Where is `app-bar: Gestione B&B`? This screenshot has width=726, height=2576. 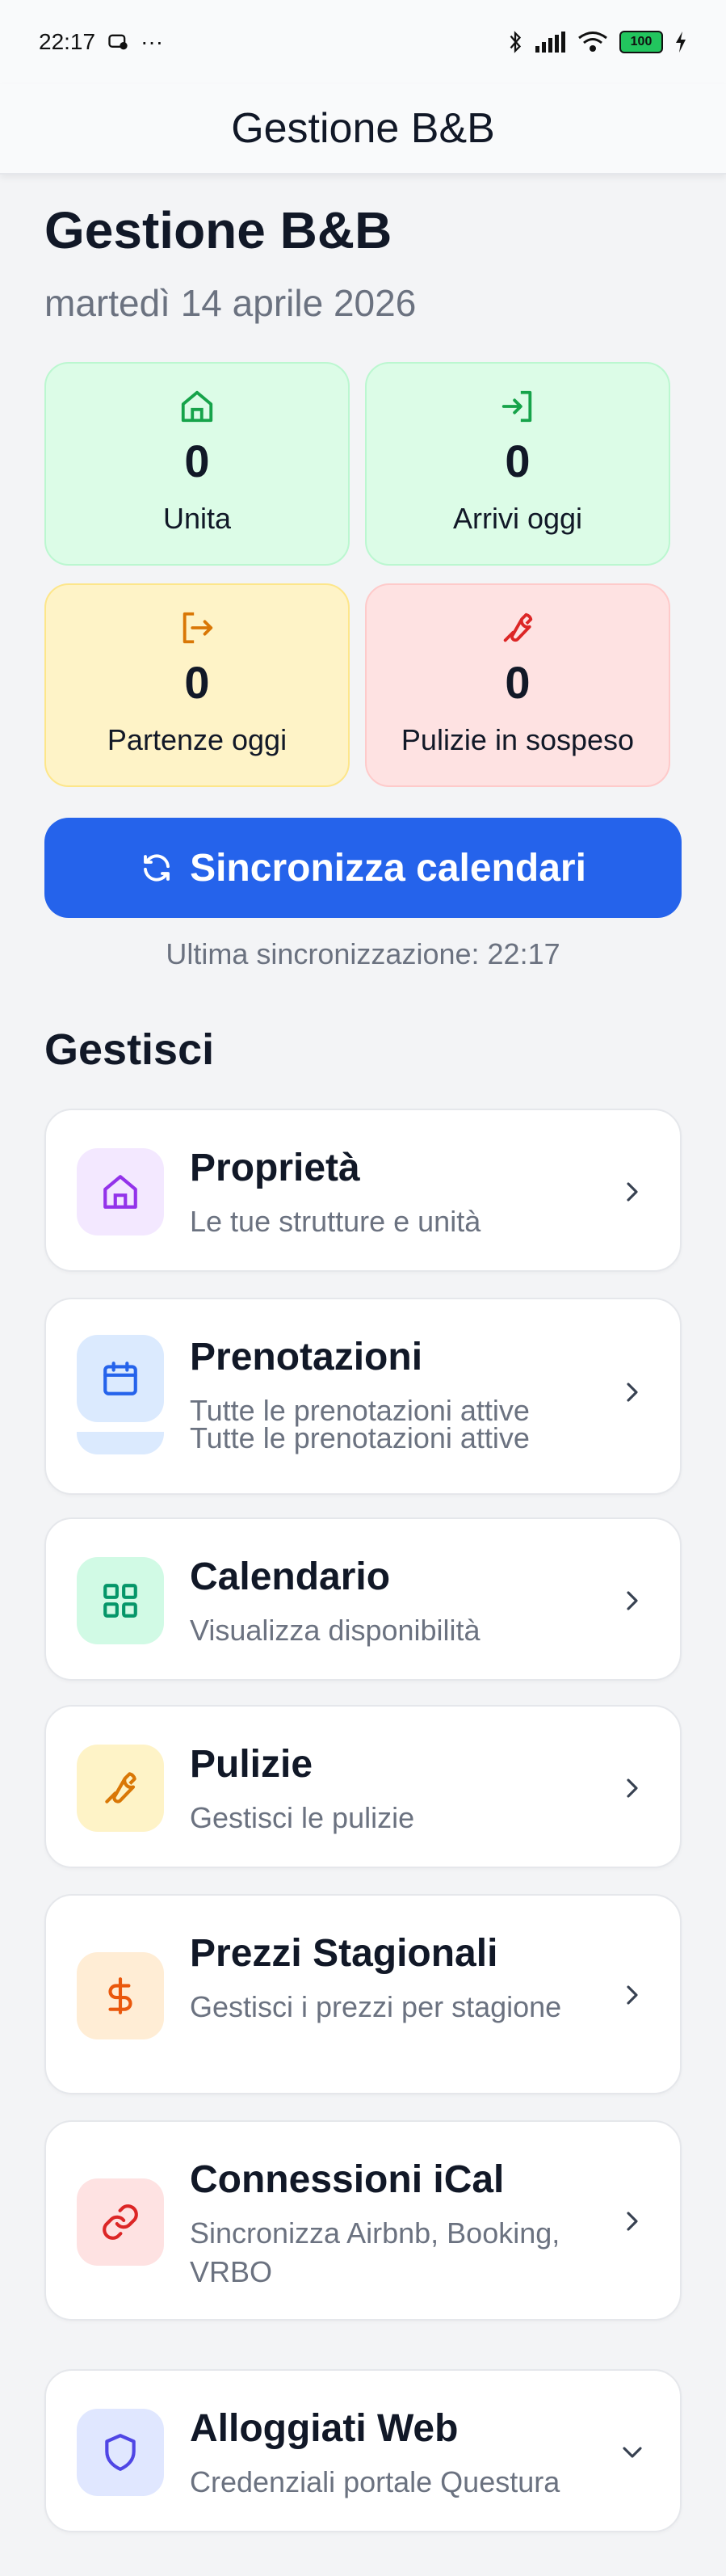 app-bar: Gestione B&B is located at coordinates (363, 129).